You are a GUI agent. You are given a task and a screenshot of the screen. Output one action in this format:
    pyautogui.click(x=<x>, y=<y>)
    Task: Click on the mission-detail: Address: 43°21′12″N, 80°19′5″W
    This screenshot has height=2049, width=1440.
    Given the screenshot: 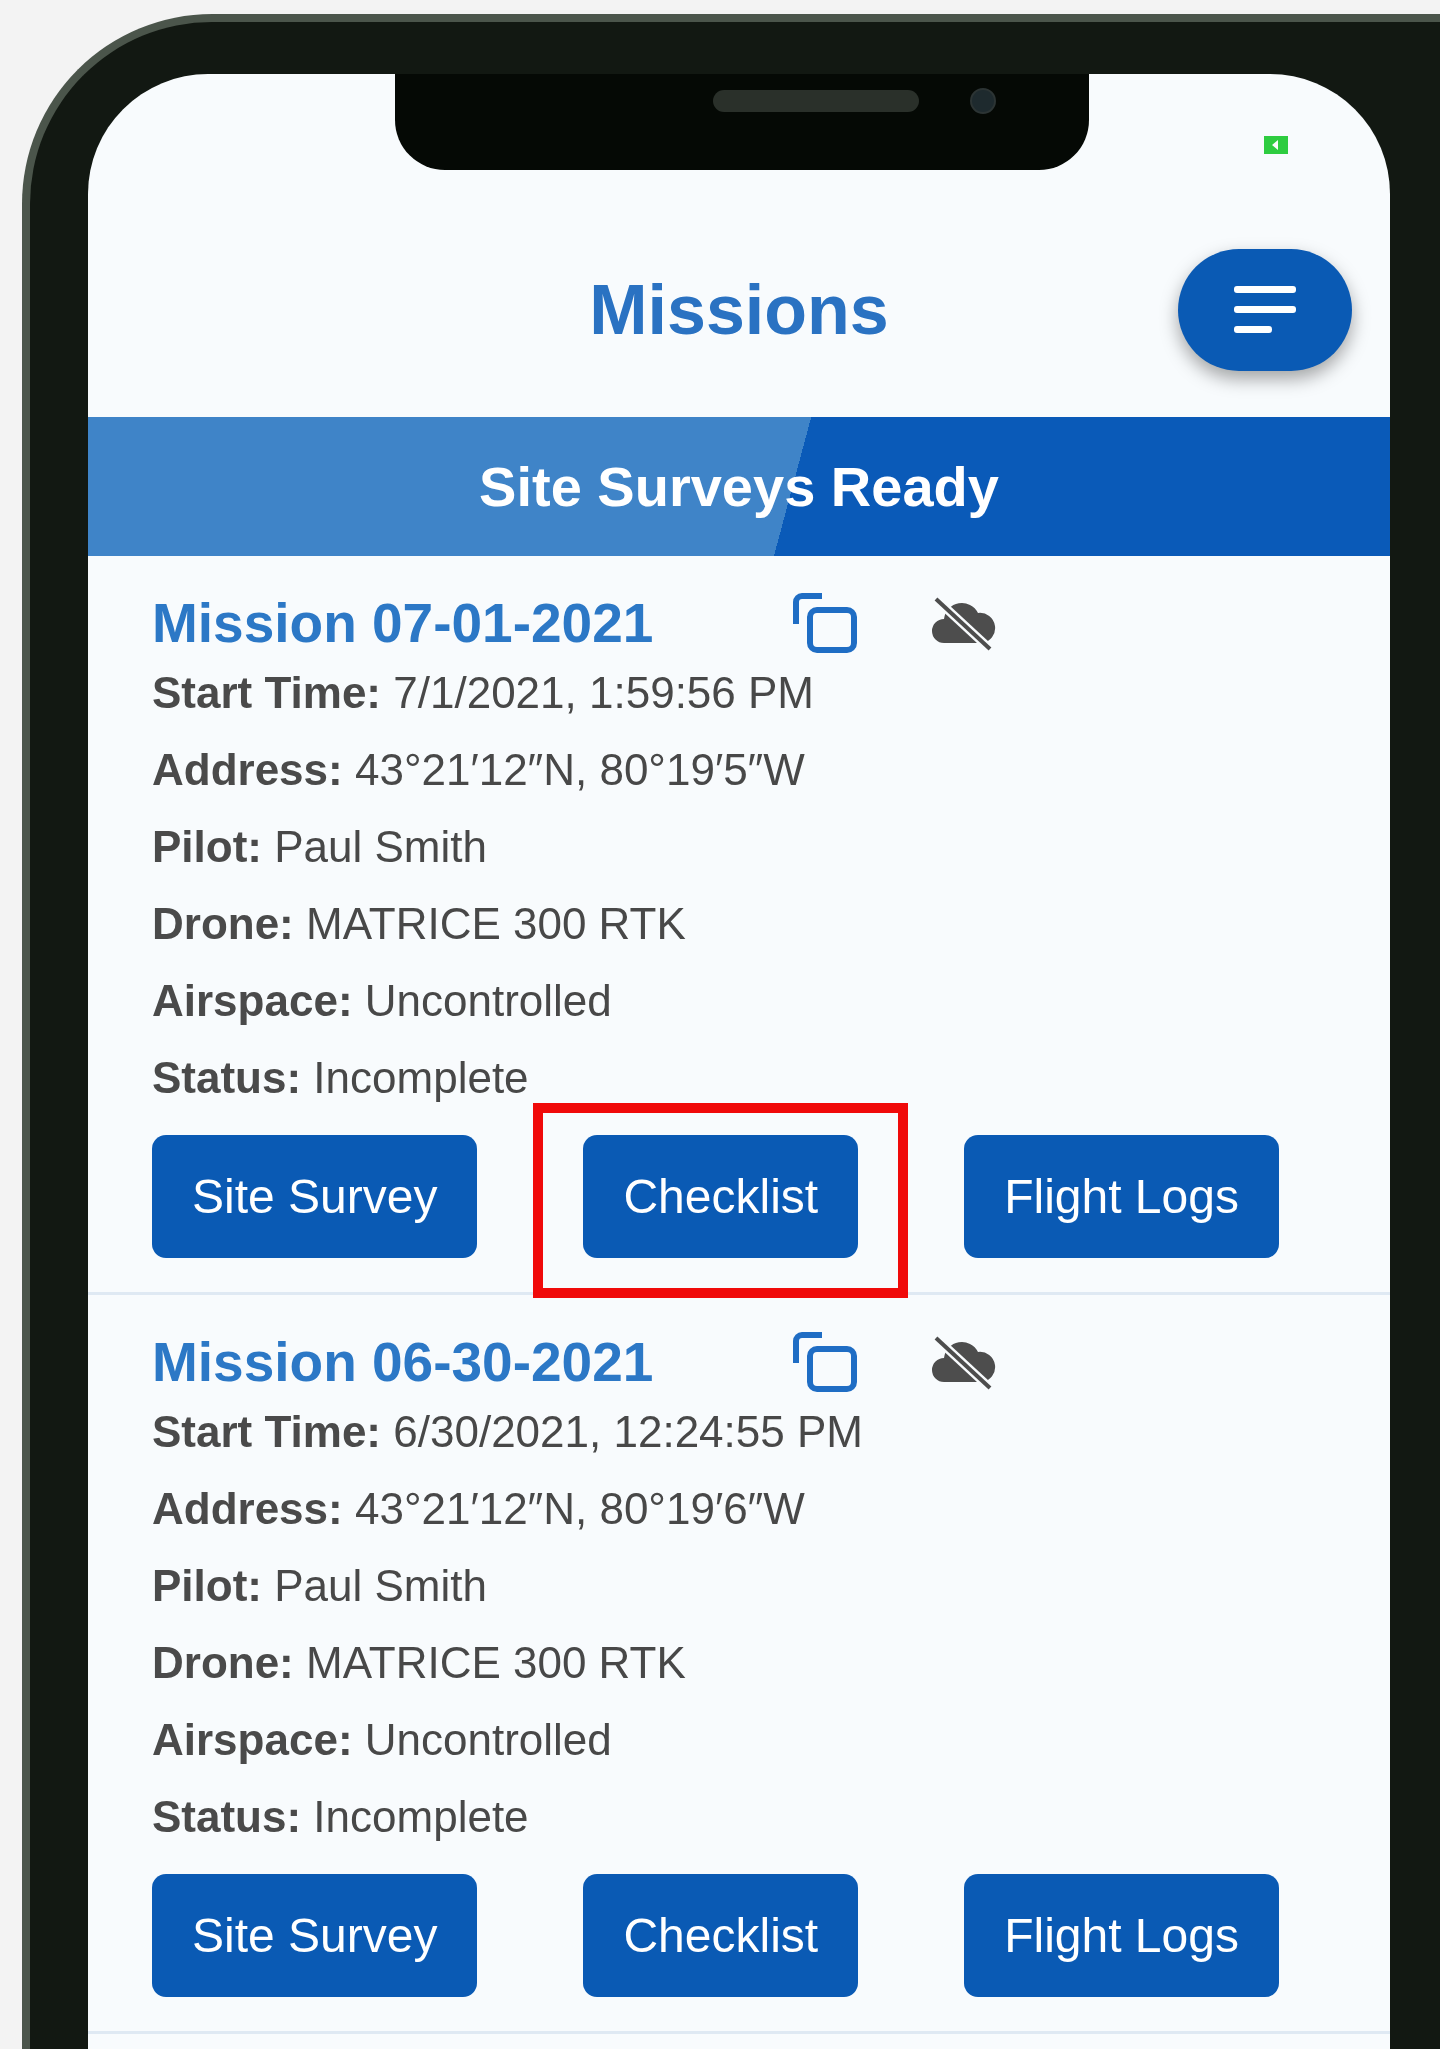 What is the action you would take?
    pyautogui.click(x=478, y=770)
    